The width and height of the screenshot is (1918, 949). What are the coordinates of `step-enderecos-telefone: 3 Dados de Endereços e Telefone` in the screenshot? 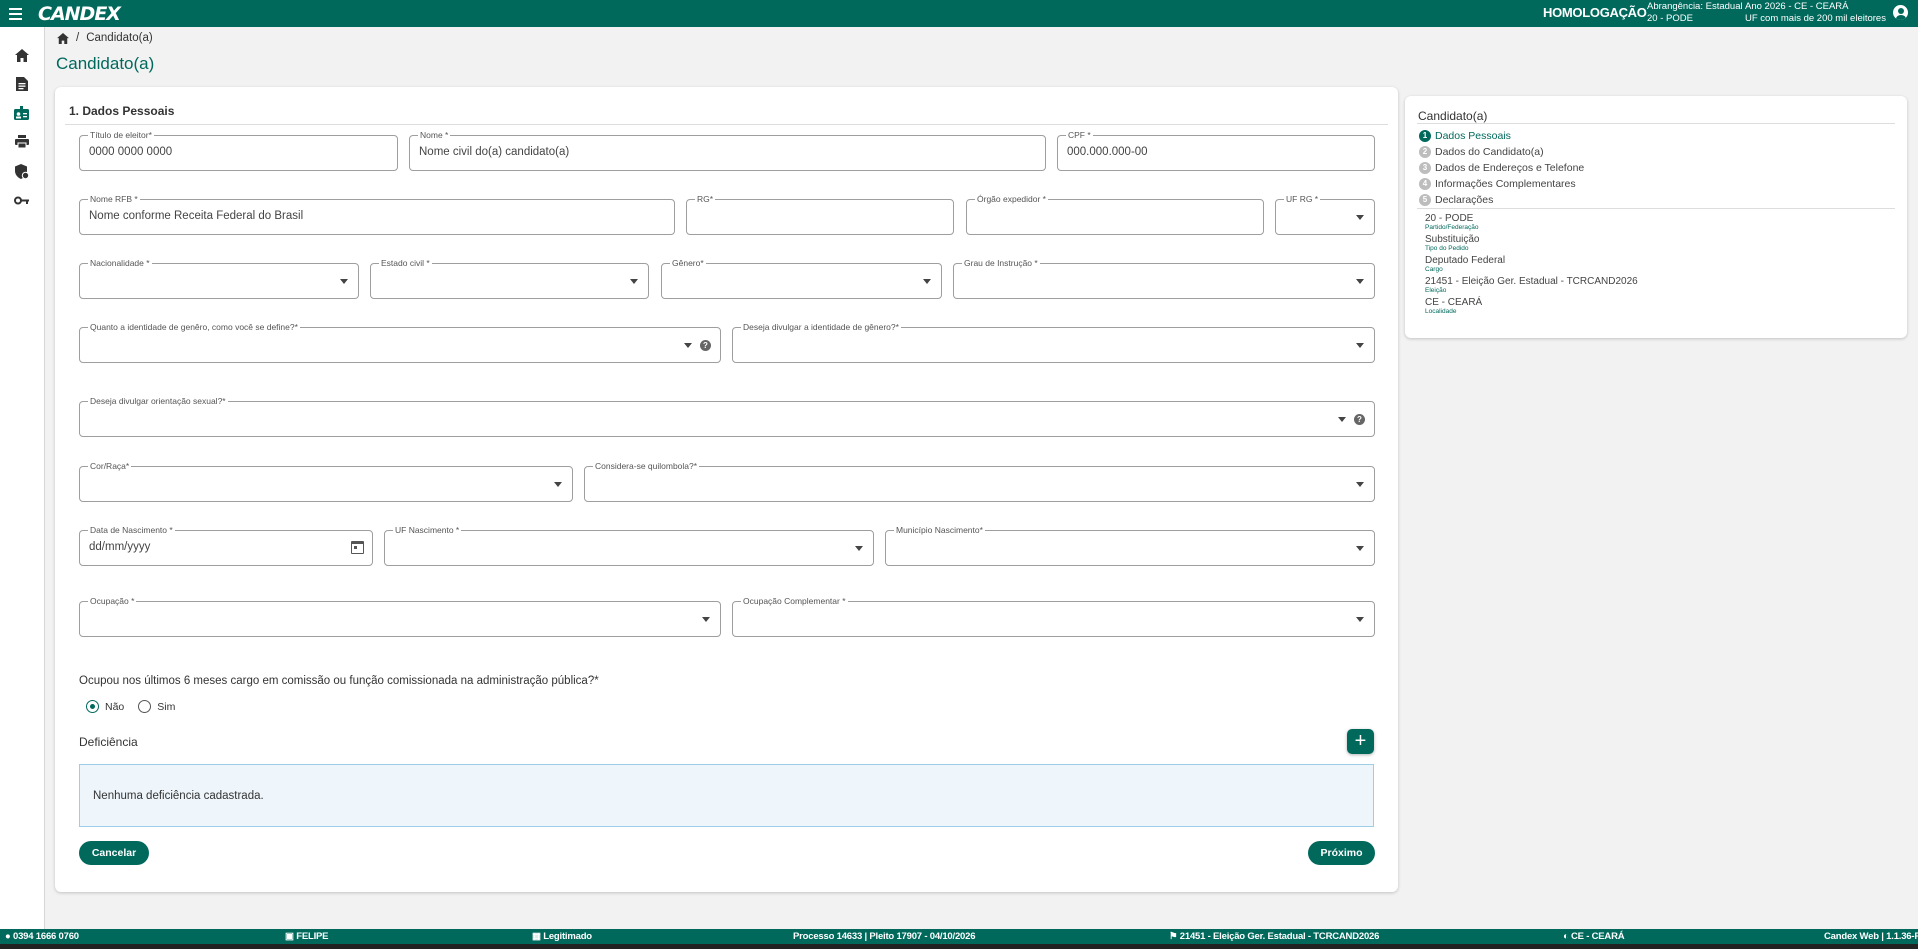 It's located at (1501, 168).